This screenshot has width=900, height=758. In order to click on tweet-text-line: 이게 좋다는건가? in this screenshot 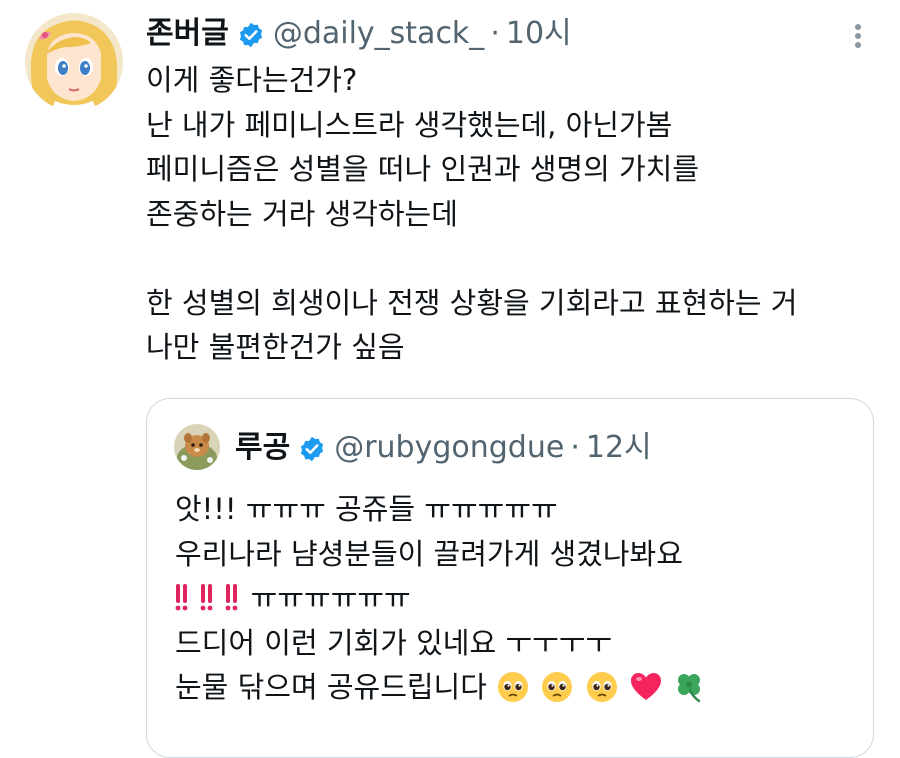, I will do `click(252, 80)`.